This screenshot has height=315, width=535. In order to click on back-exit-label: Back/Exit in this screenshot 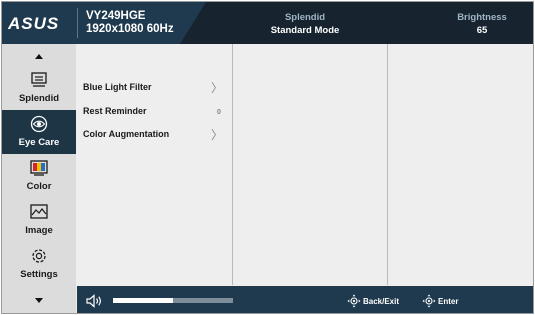, I will do `click(381, 301)`.